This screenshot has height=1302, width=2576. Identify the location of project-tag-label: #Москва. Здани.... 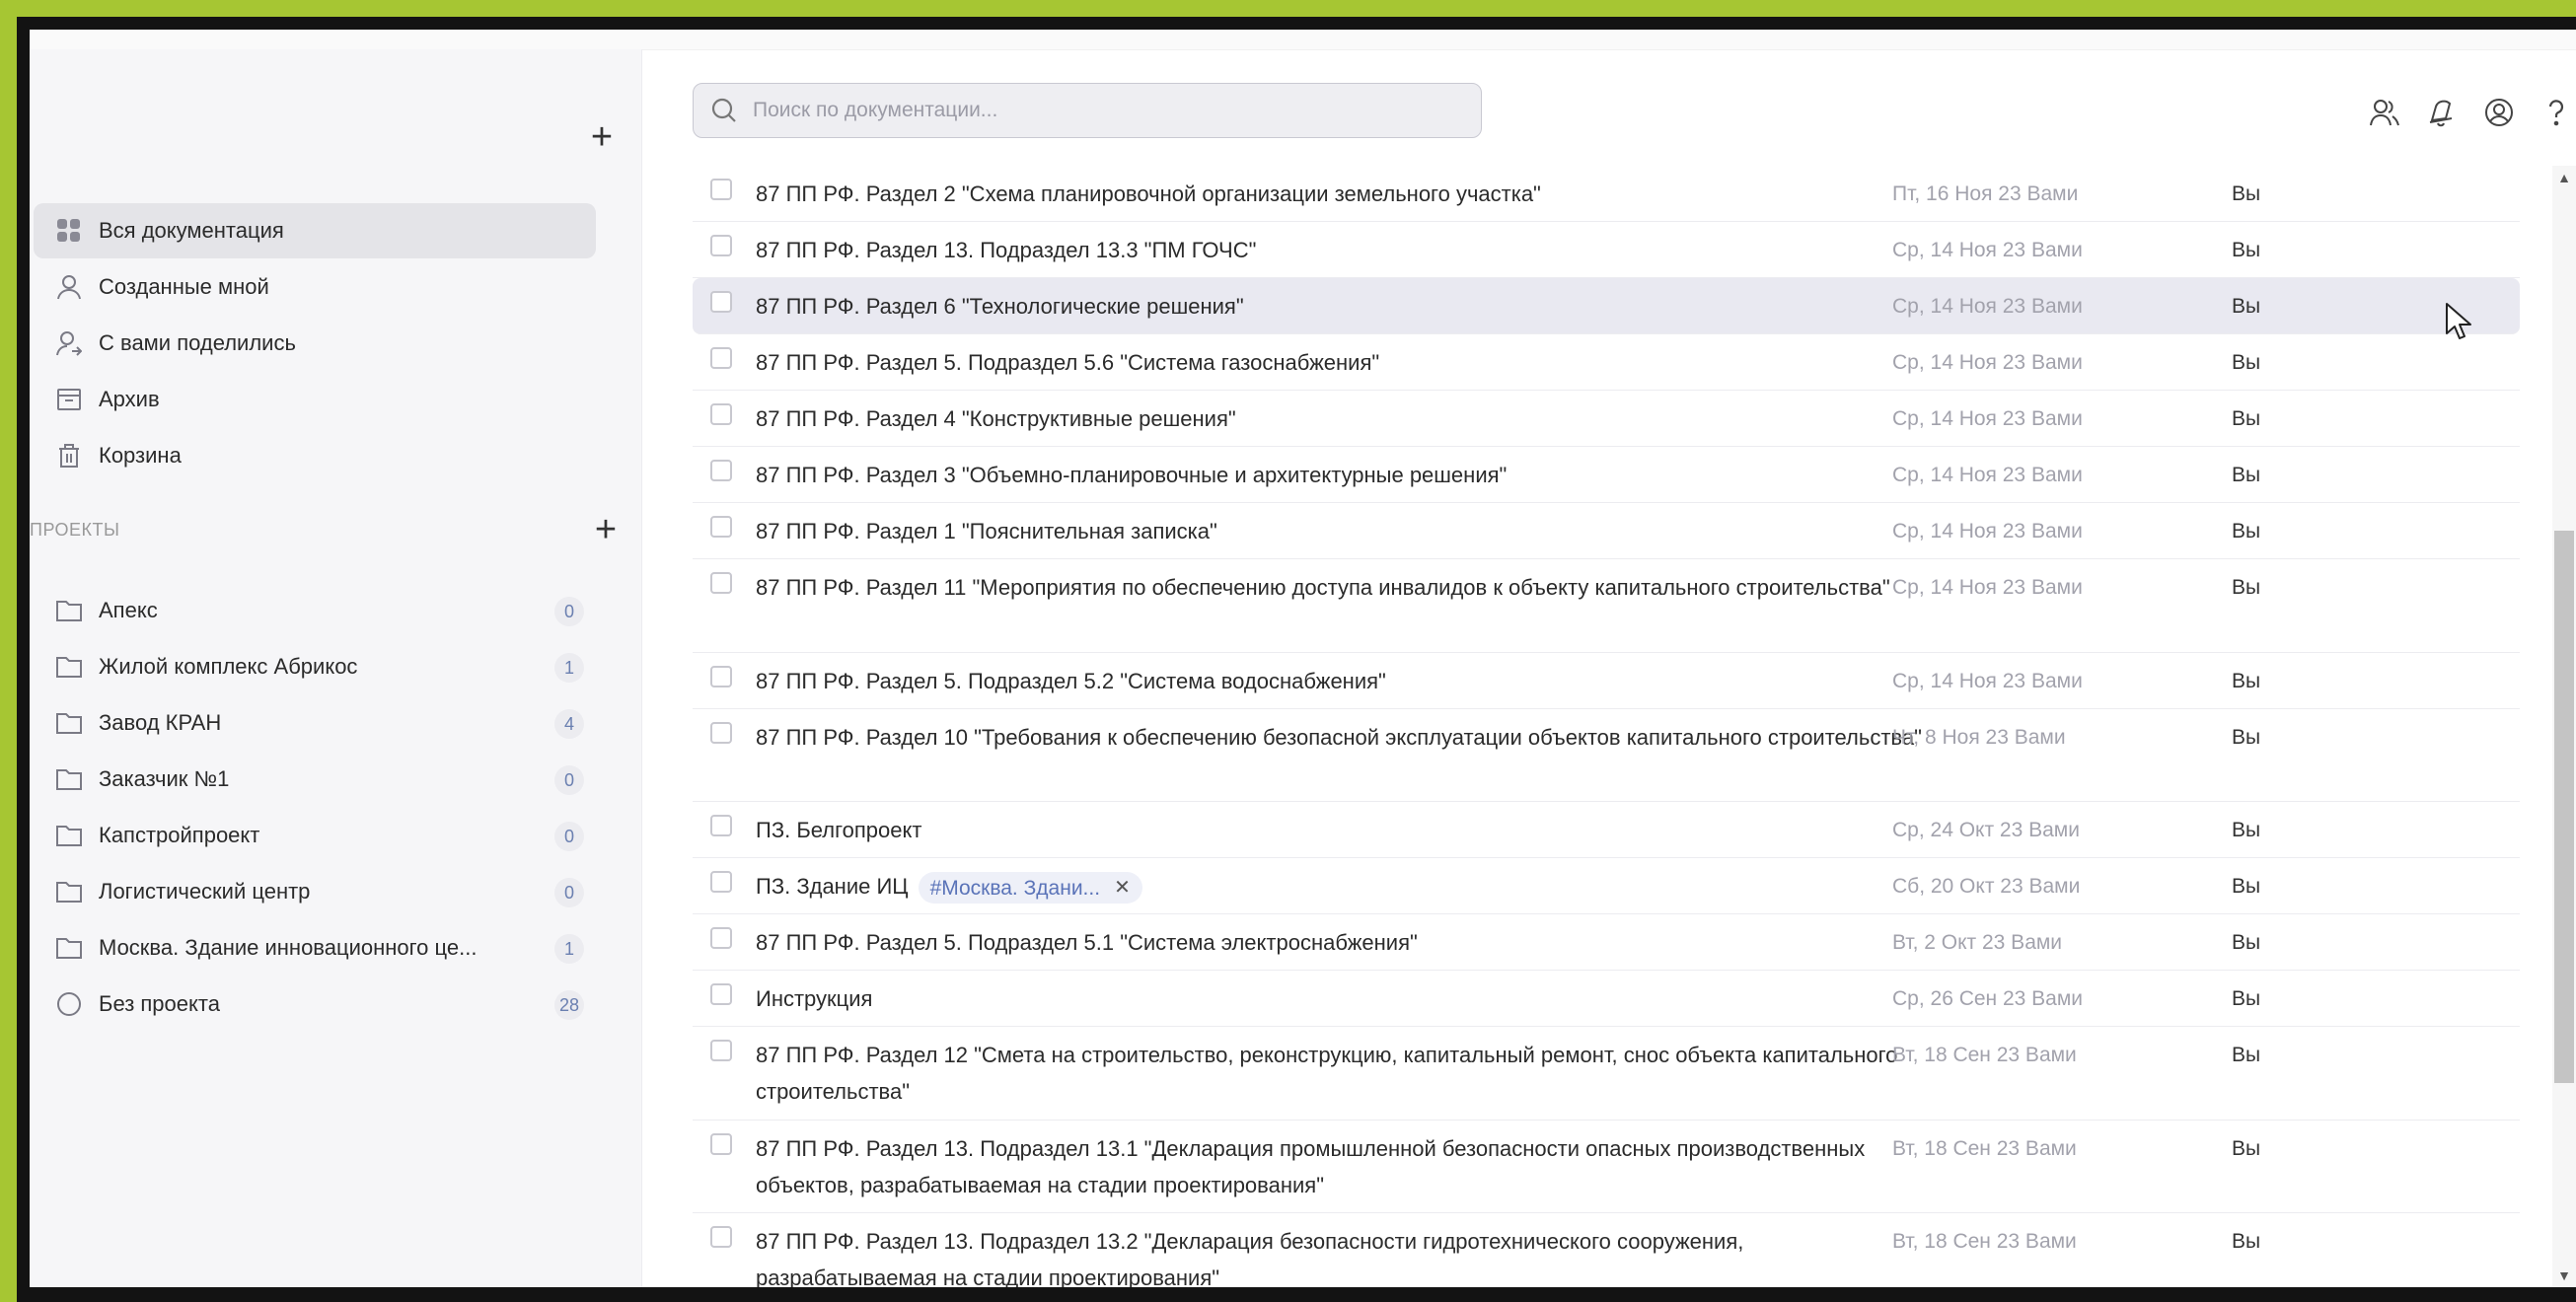
(1015, 888).